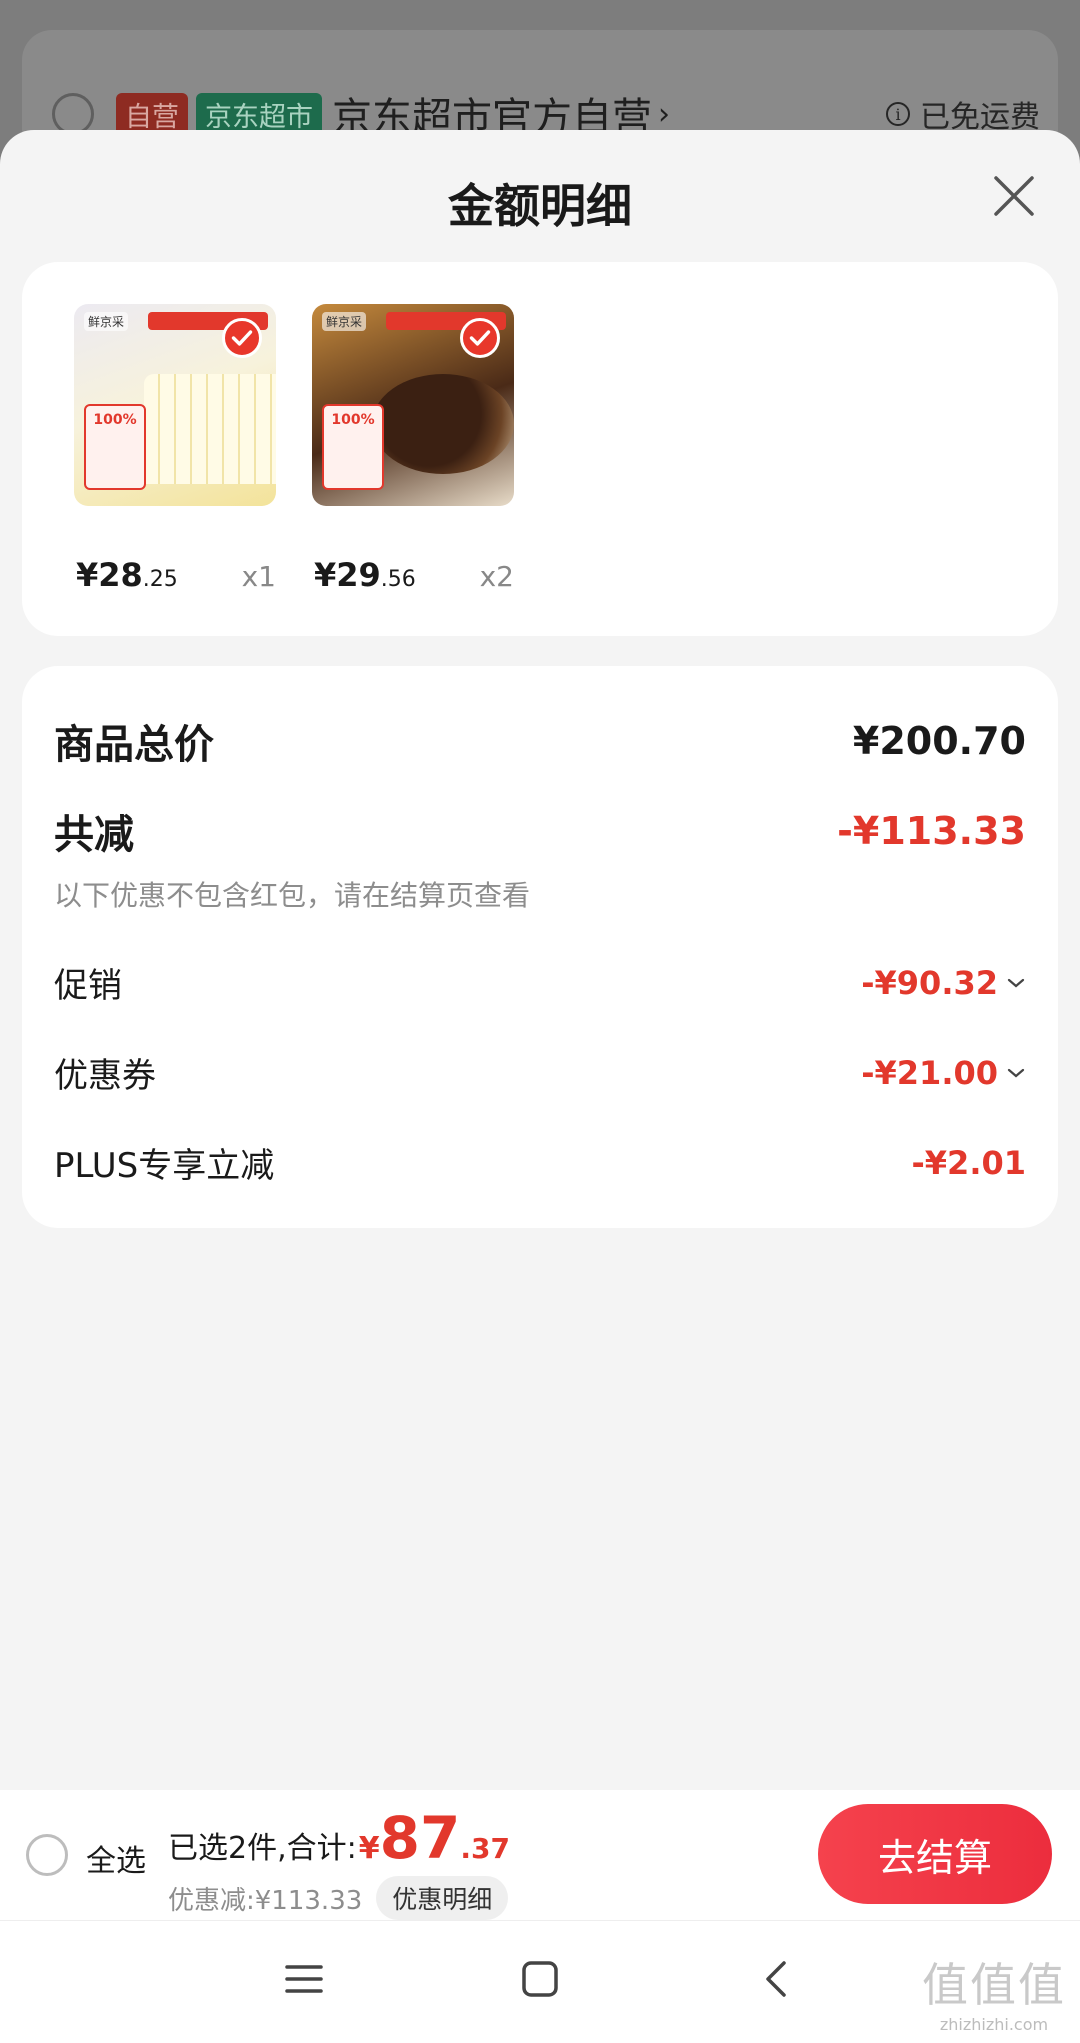 This screenshot has height=2043, width=1080. I want to click on promo-value-wrap: -¥90.32, so click(943, 983).